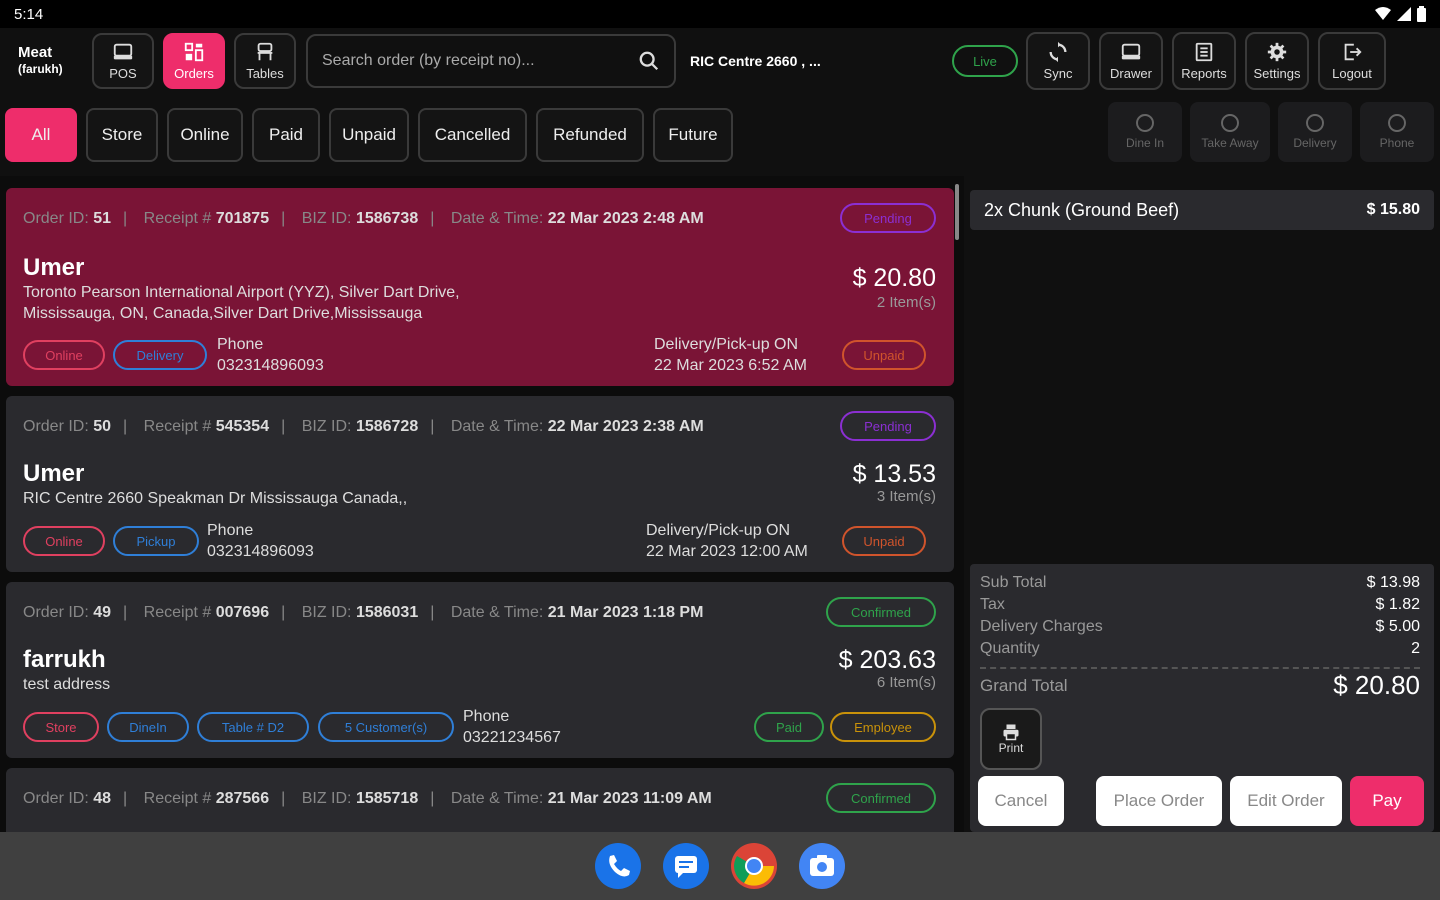 The width and height of the screenshot is (1440, 900). Describe the element at coordinates (286, 135) in the screenshot. I see `filter-paid: Paid` at that location.